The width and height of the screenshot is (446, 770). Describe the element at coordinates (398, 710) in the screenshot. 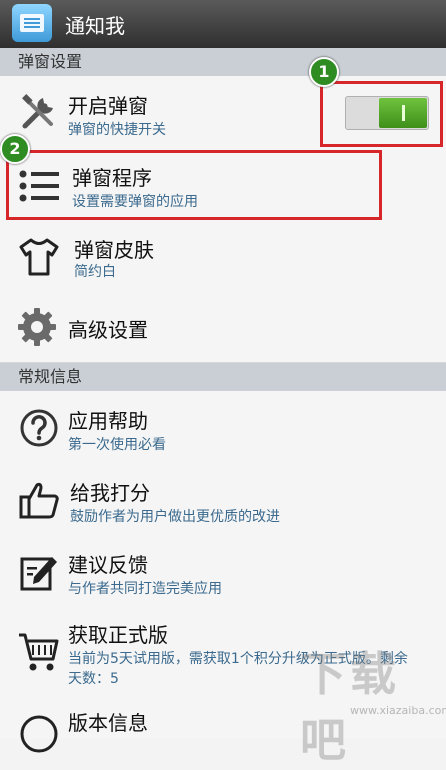

I see `watermark-url: www.xiazaiba.com` at that location.